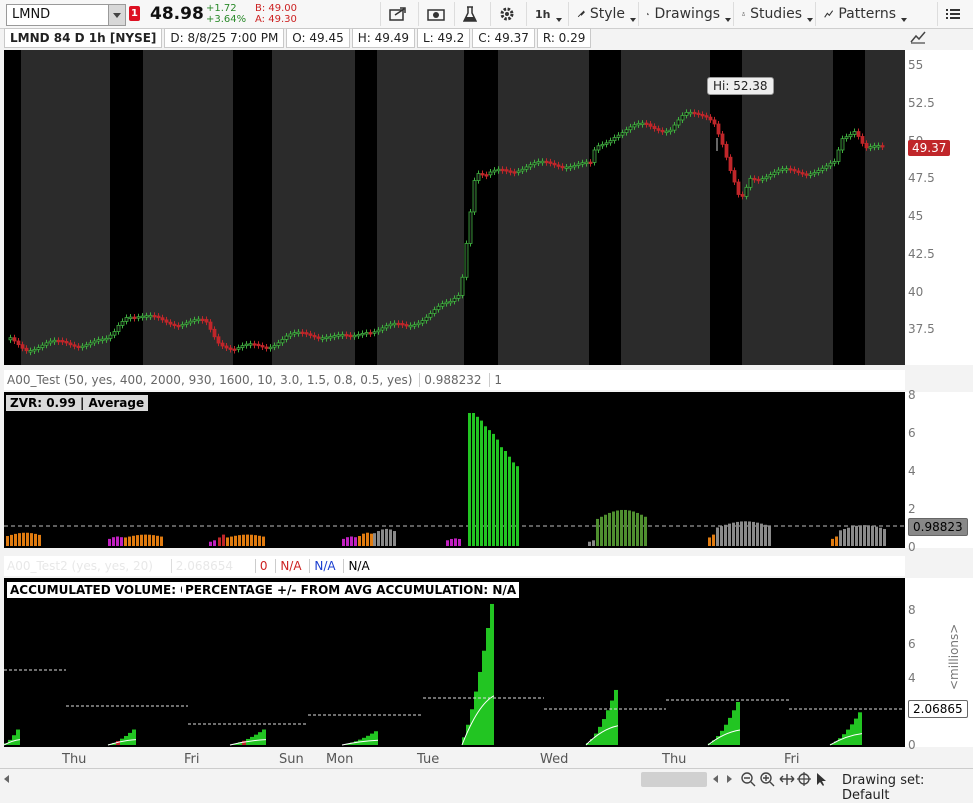  What do you see at coordinates (358, 566) in the screenshot?
I see `study2-na-black: N/A` at bounding box center [358, 566].